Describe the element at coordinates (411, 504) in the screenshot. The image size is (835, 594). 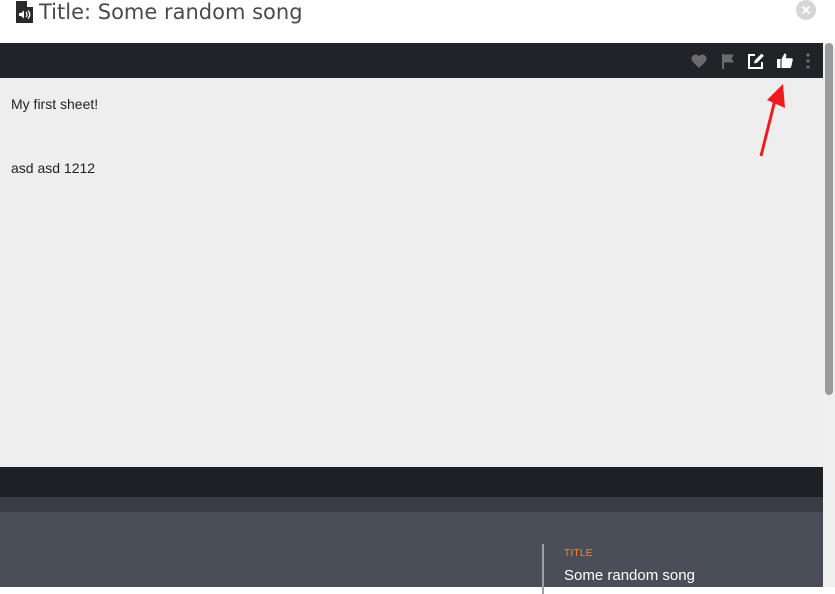
I see `divider` at that location.